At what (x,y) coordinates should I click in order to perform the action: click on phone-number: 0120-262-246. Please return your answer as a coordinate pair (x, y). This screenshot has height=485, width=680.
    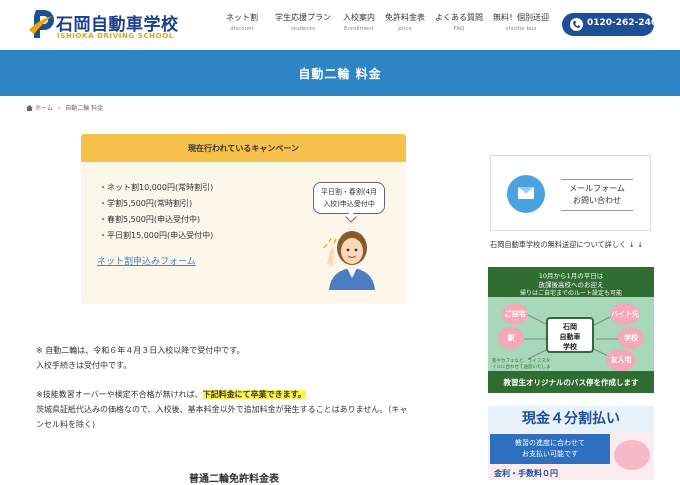
    Looking at the image, I should click on (622, 23).